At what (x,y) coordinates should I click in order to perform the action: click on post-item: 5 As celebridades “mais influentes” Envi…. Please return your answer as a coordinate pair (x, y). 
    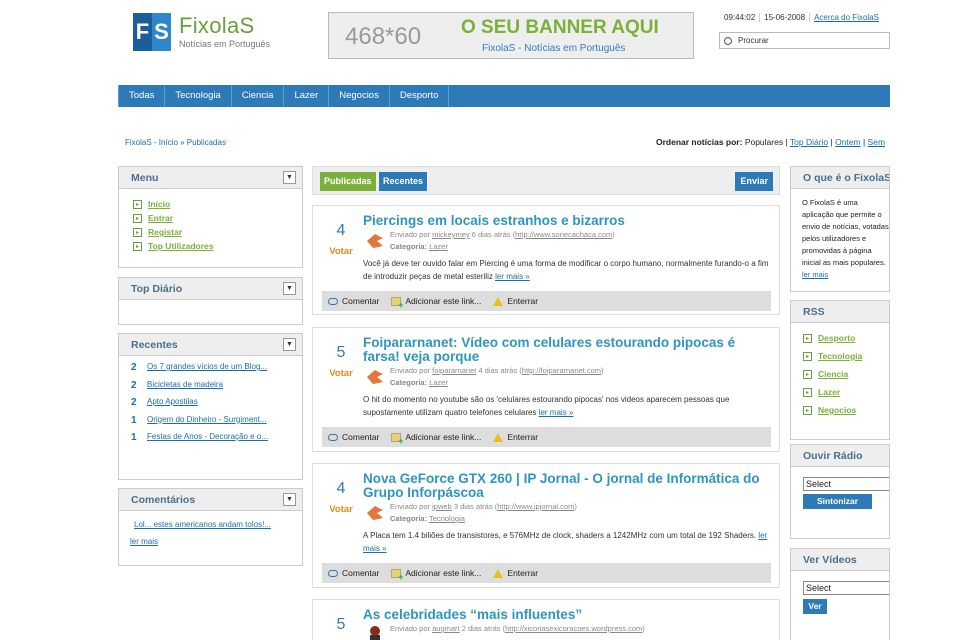
    Looking at the image, I should click on (546, 619).